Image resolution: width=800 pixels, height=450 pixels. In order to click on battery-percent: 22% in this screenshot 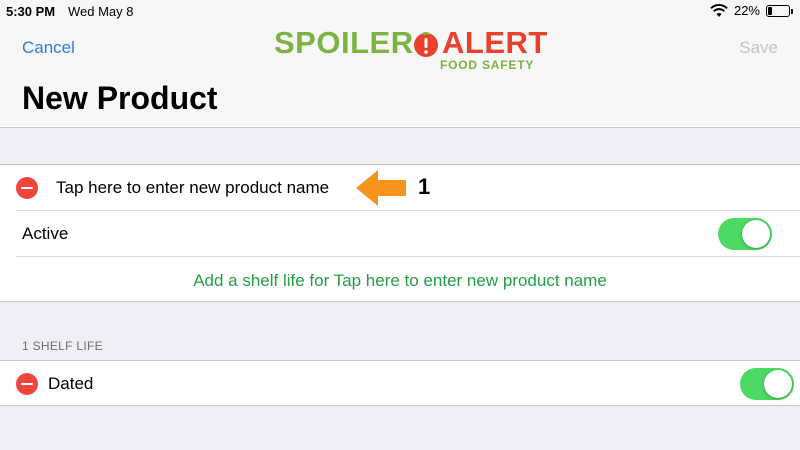, I will do `click(746, 10)`.